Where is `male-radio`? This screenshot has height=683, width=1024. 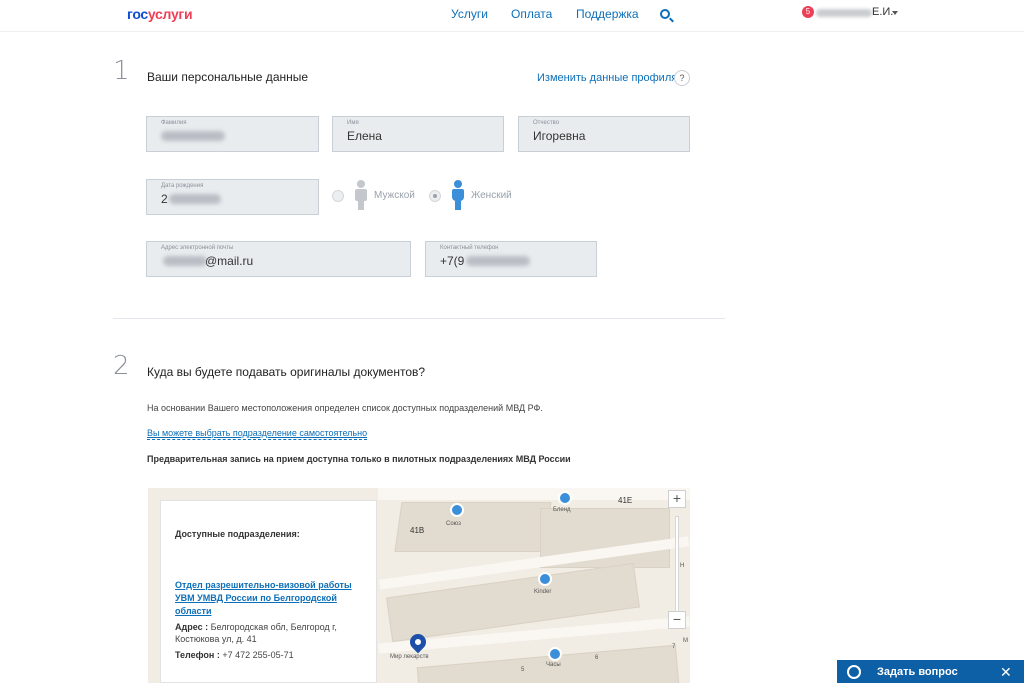 male-radio is located at coordinates (338, 196).